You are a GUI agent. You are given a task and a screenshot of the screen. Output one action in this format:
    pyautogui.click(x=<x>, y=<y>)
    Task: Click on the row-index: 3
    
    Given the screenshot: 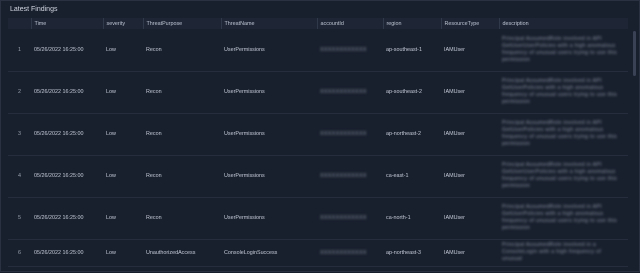 What is the action you would take?
    pyautogui.click(x=19, y=134)
    